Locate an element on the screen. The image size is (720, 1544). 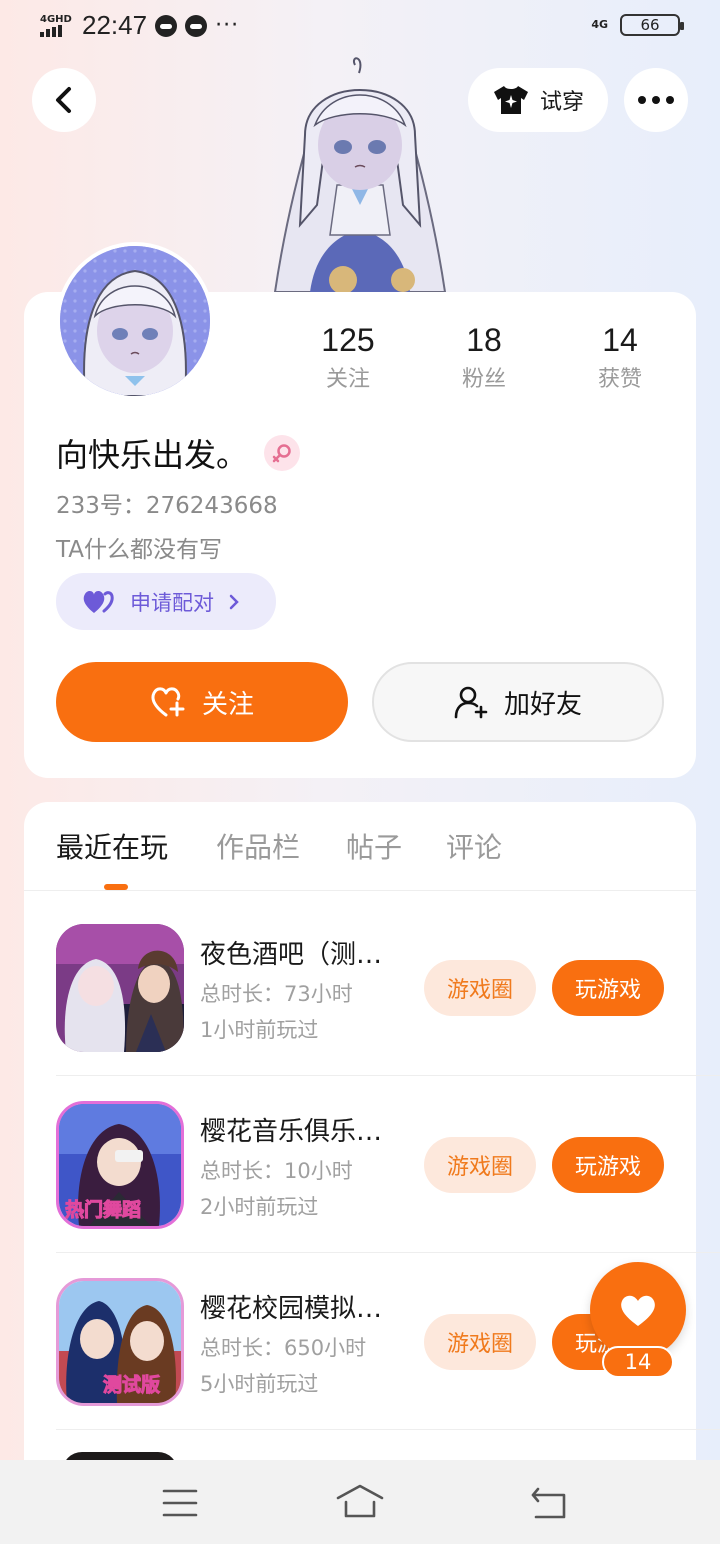
chevron-left-icon is located at coordinates (63, 100).